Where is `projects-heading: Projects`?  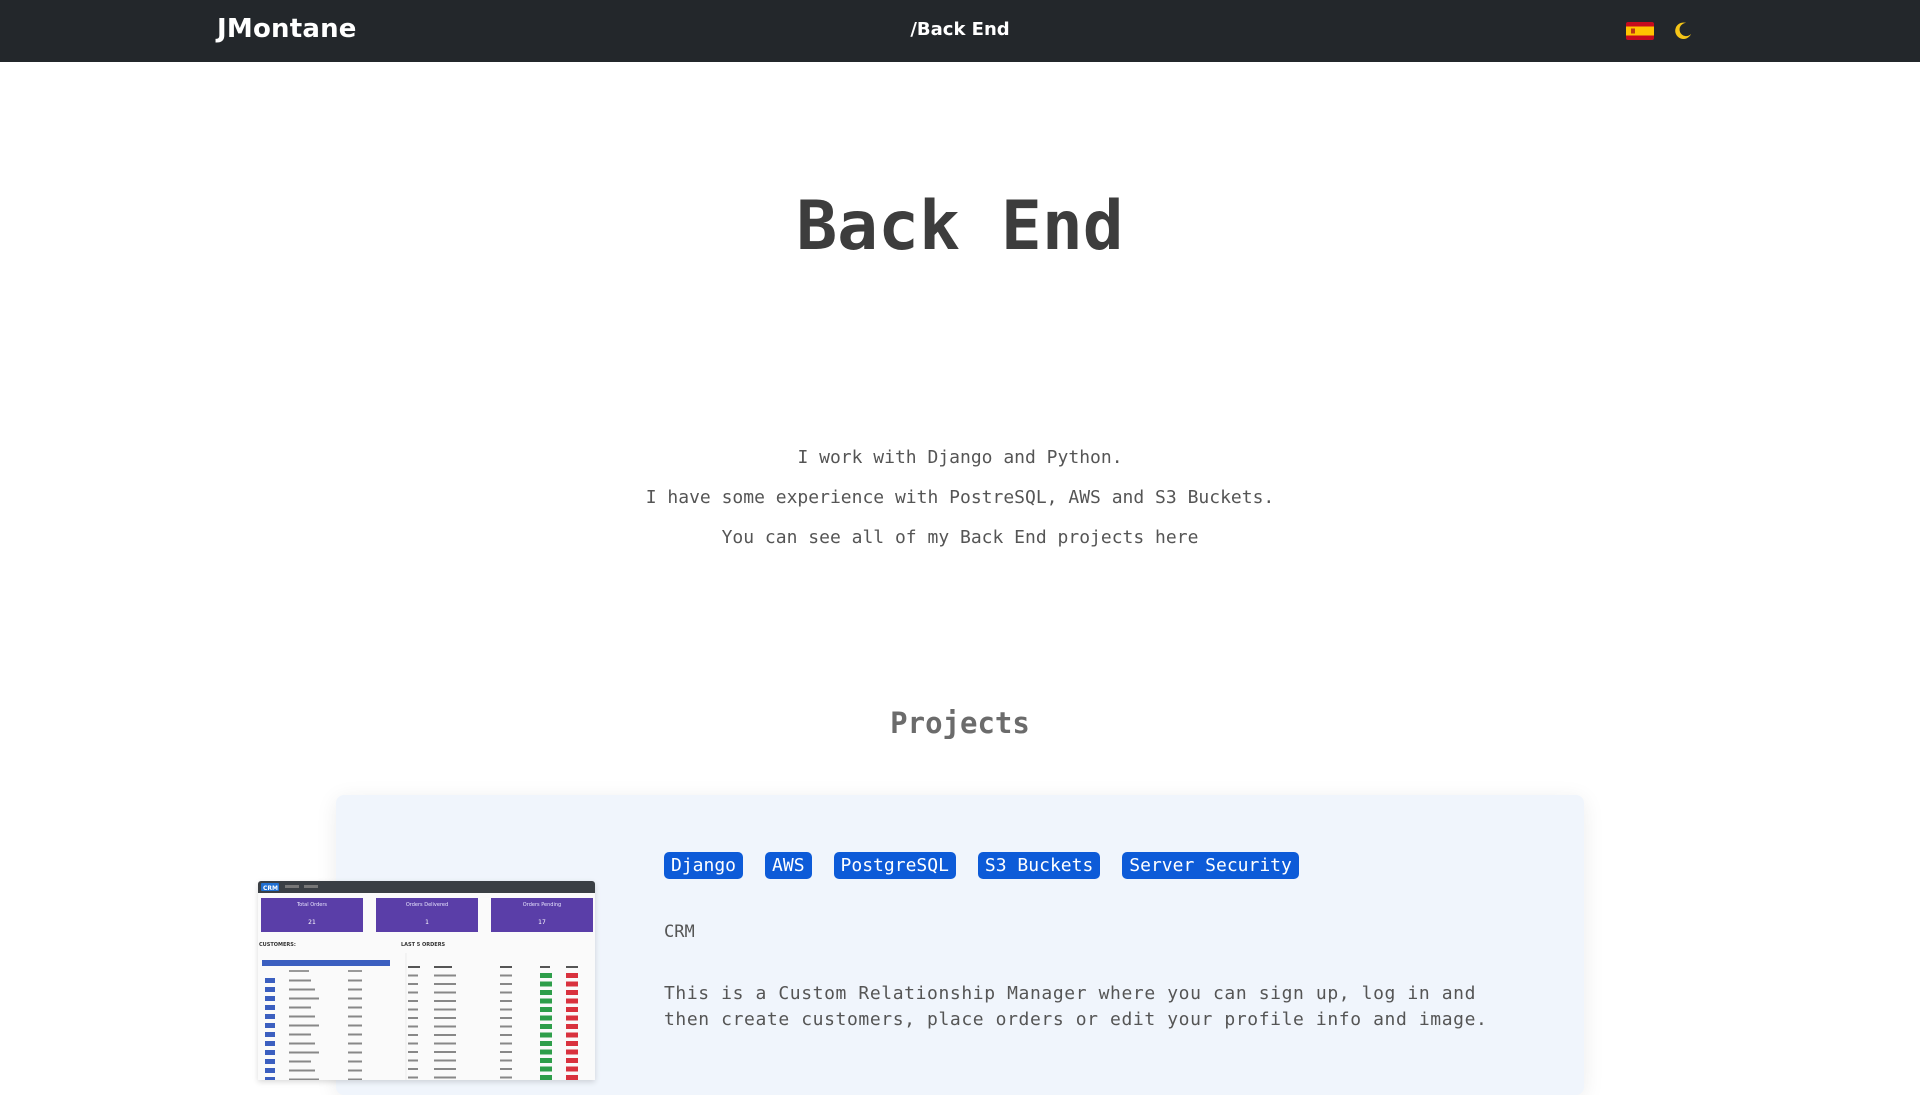
projects-heading: Projects is located at coordinates (960, 723).